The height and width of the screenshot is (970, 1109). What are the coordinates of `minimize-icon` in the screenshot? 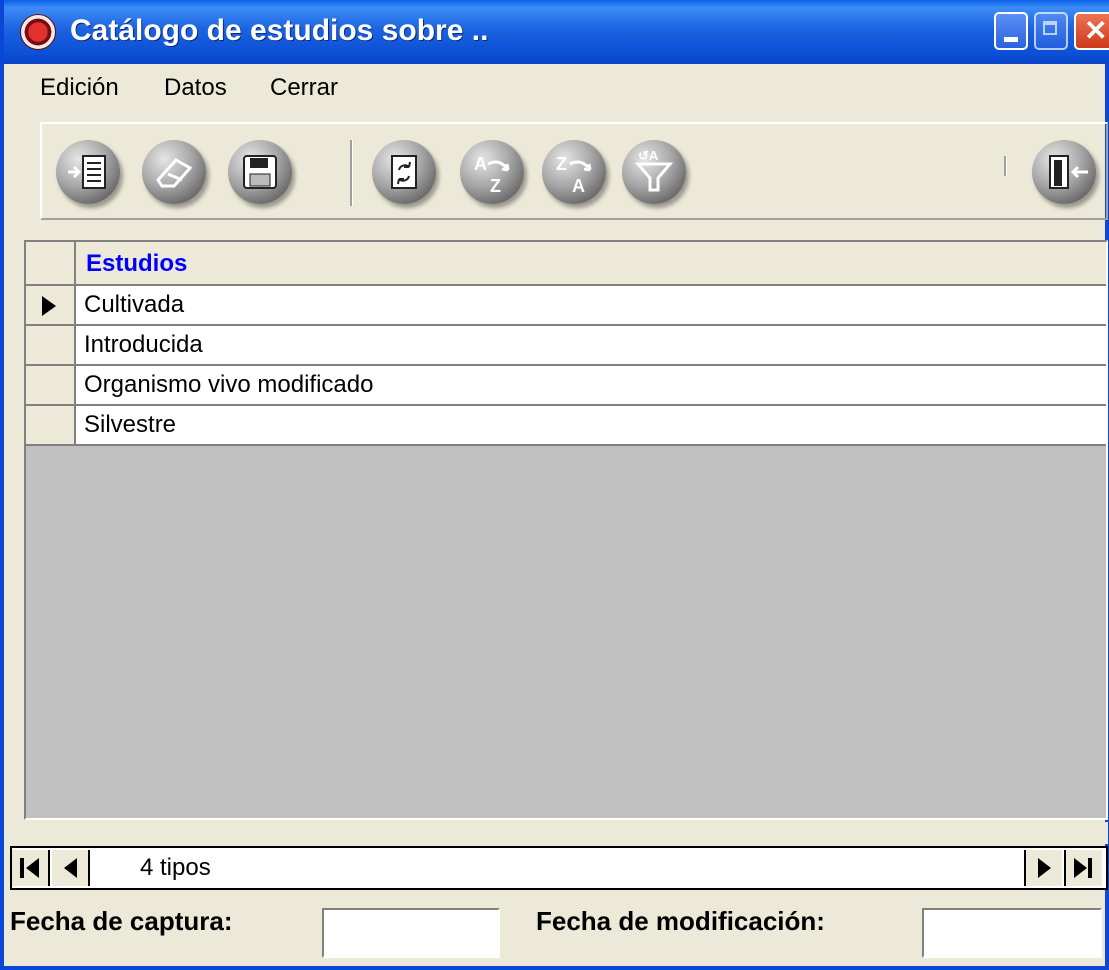 It's located at (1011, 39).